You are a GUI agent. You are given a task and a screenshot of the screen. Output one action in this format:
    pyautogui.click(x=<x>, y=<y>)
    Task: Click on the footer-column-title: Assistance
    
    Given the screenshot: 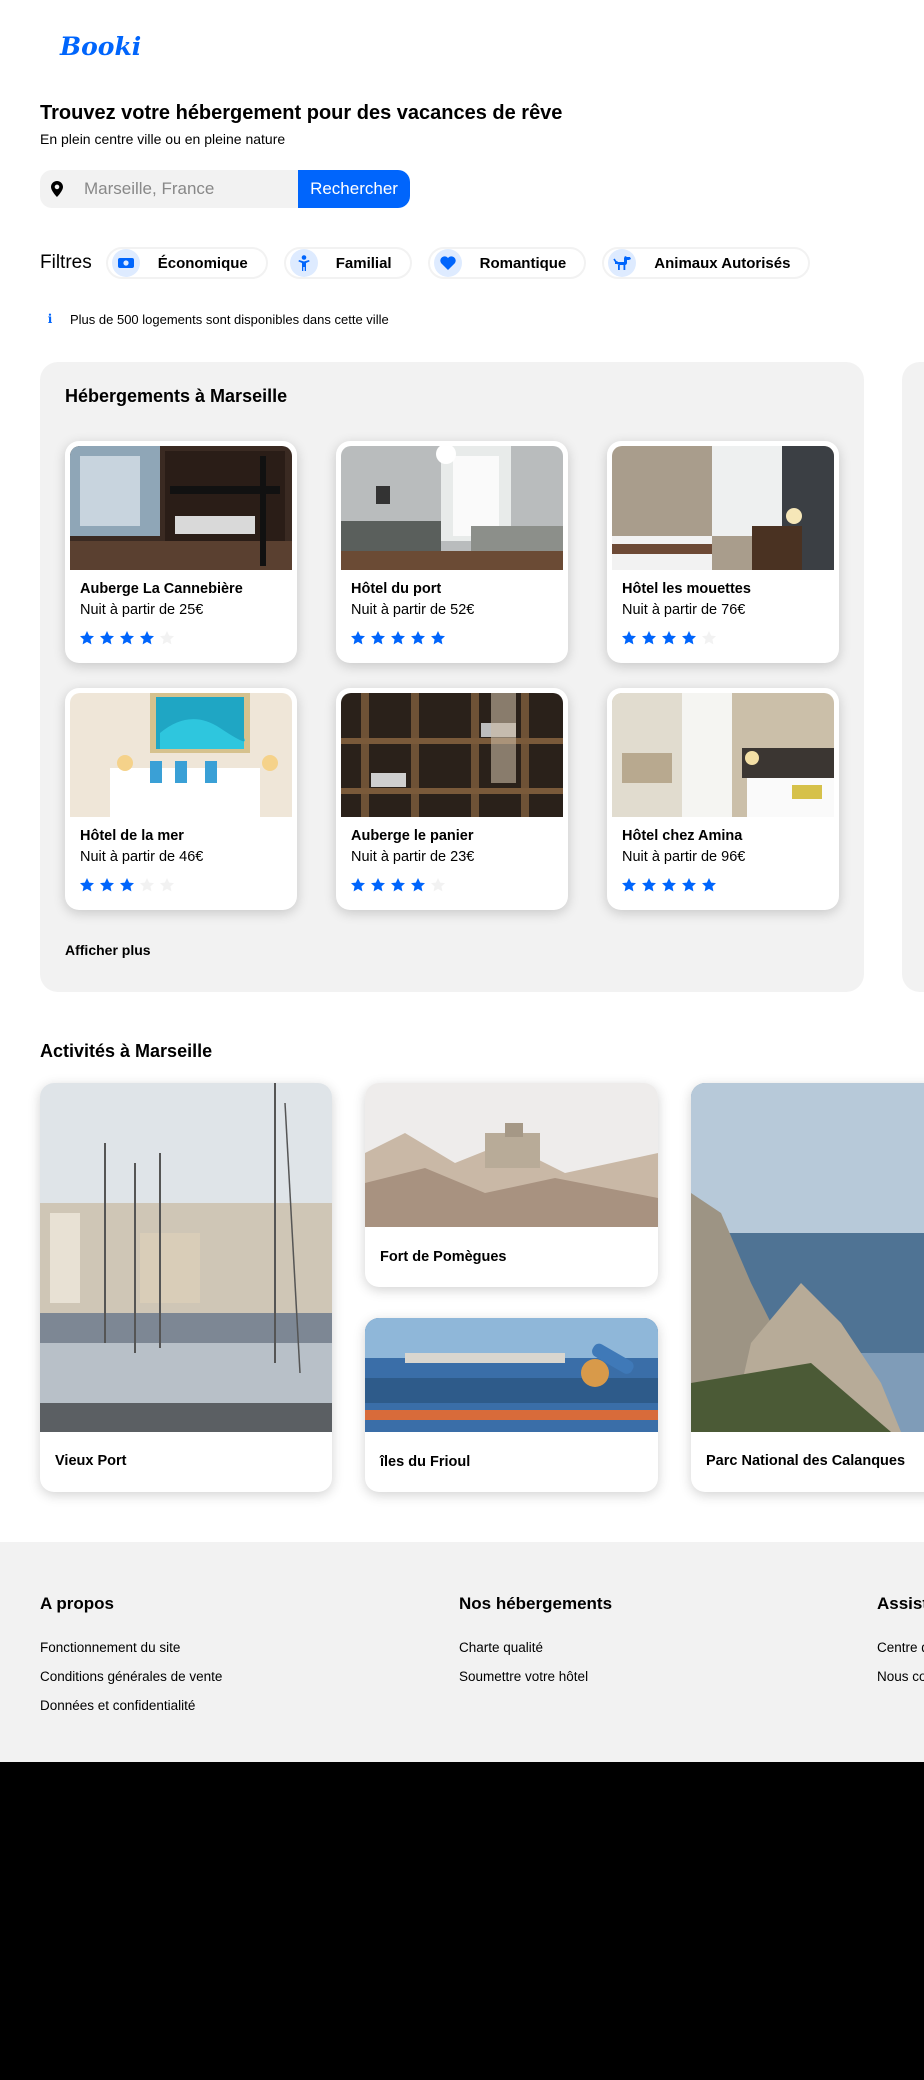 What is the action you would take?
    pyautogui.click(x=900, y=1603)
    